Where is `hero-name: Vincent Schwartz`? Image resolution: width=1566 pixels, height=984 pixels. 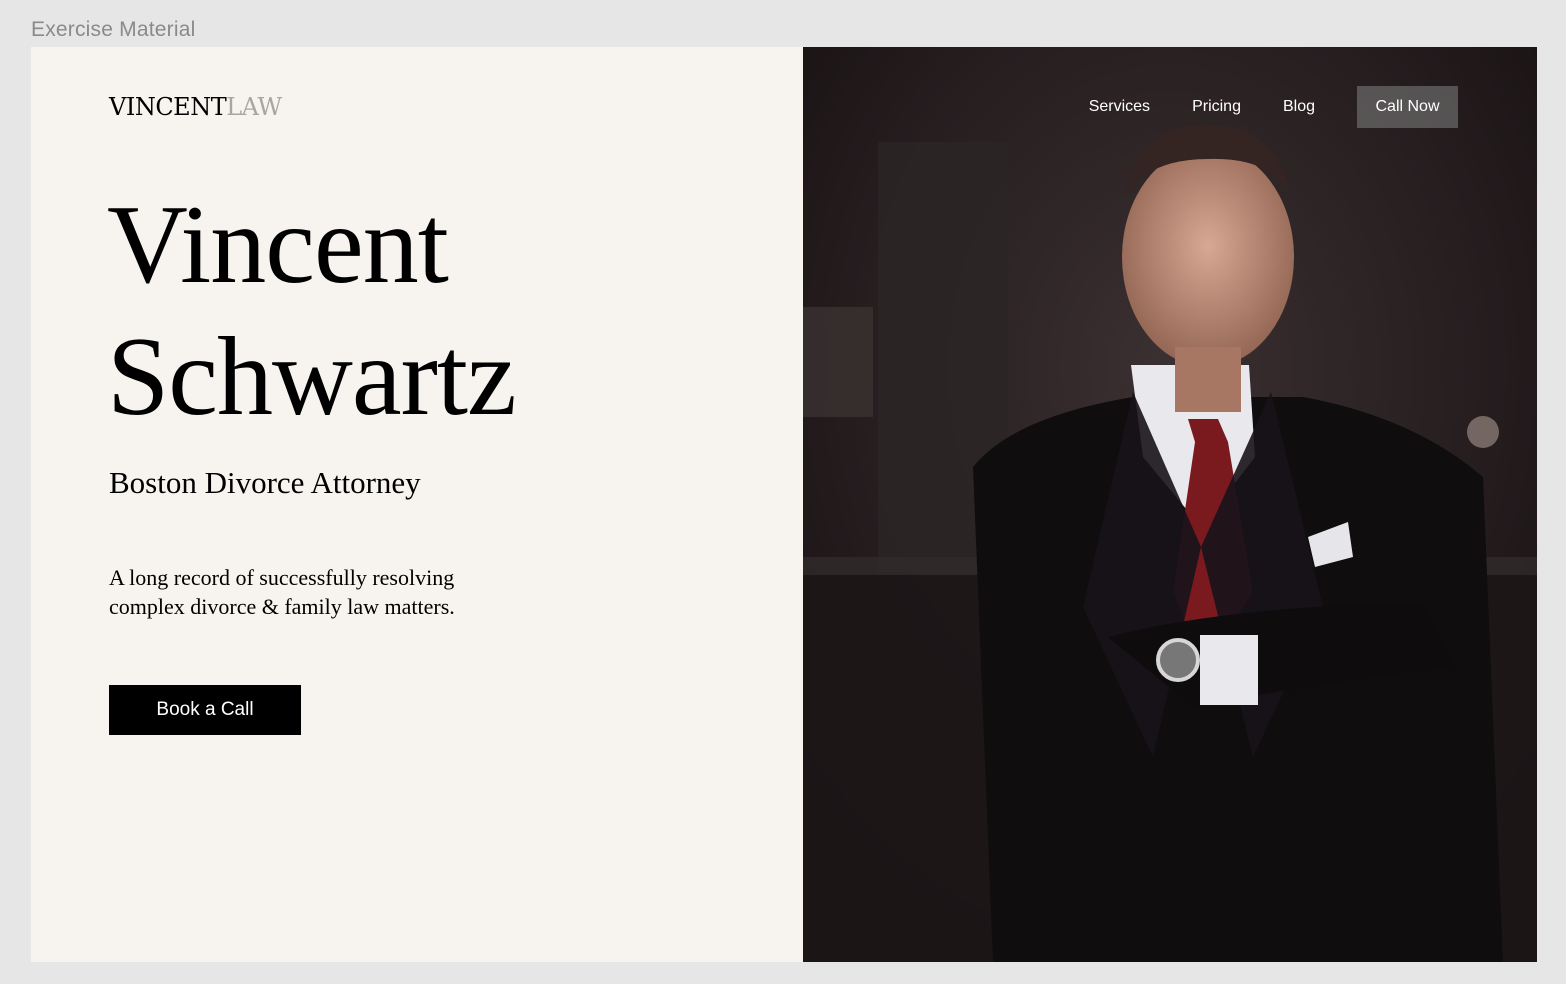 hero-name: Vincent Schwartz is located at coordinates (312, 311).